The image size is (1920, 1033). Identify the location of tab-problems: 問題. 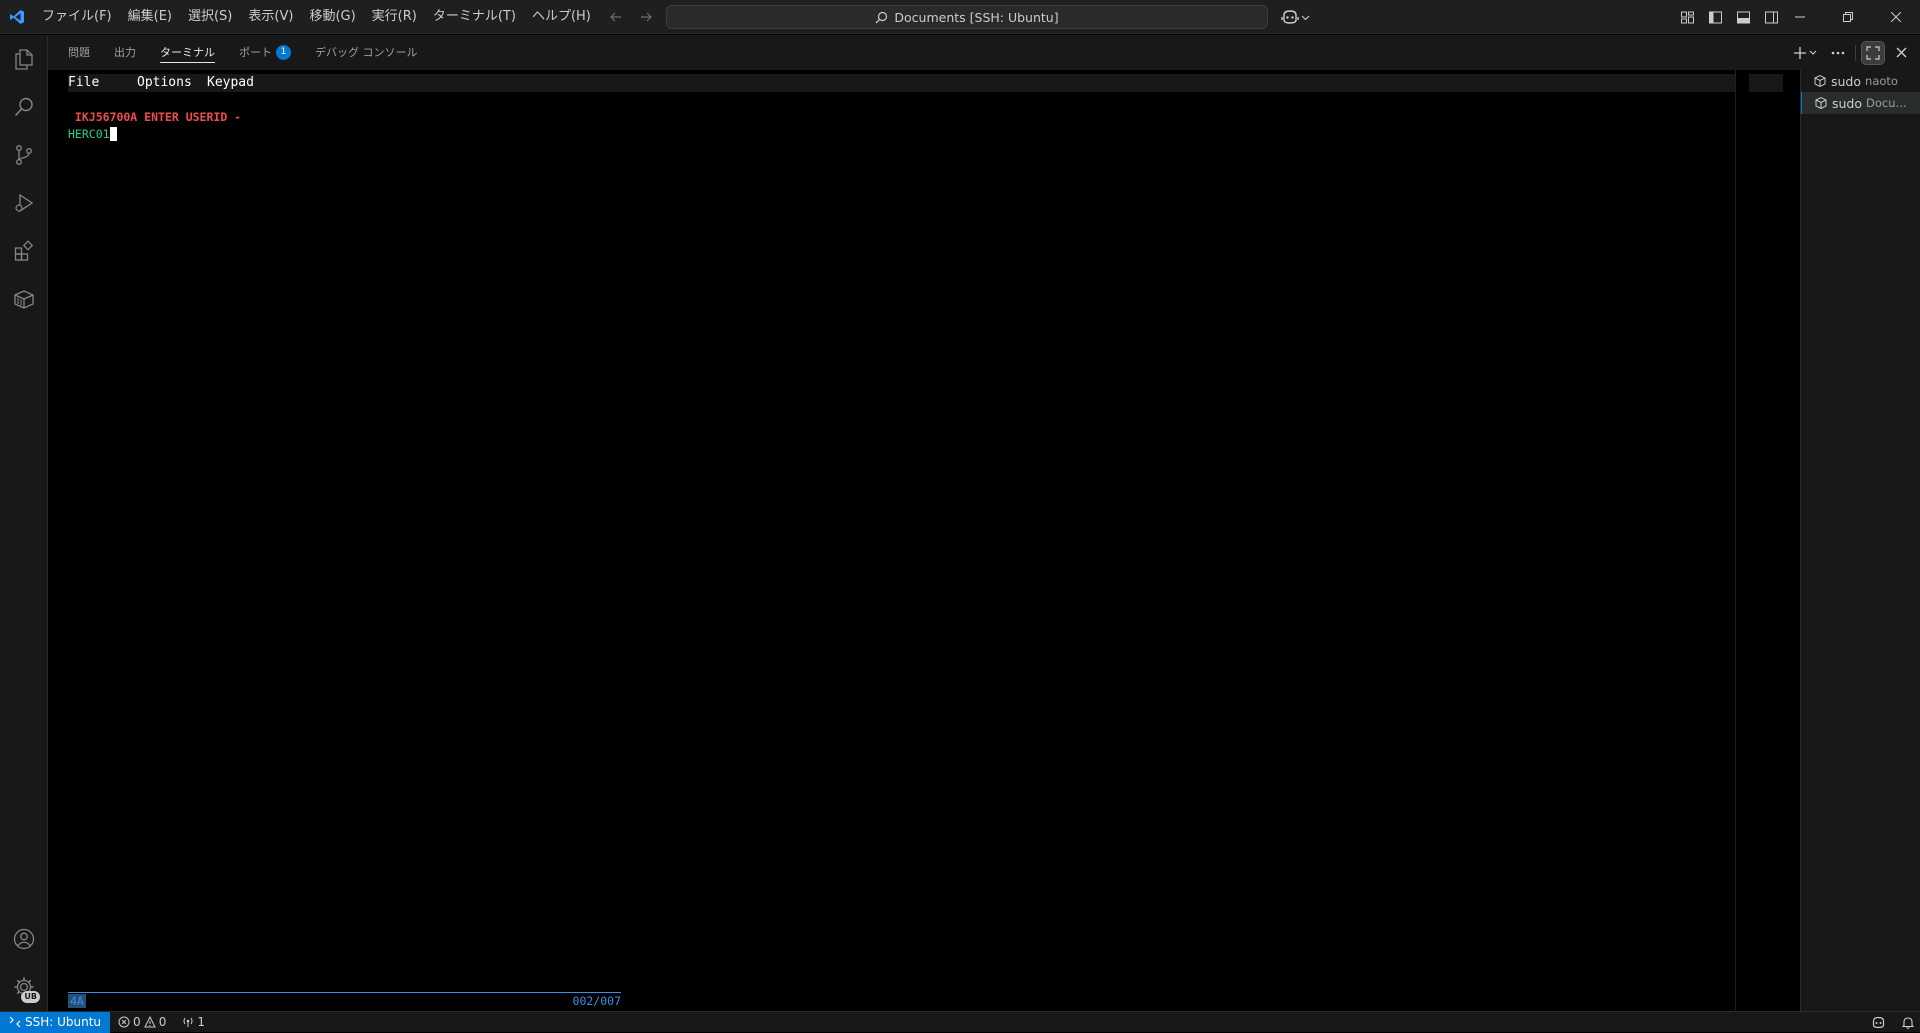
(79, 52).